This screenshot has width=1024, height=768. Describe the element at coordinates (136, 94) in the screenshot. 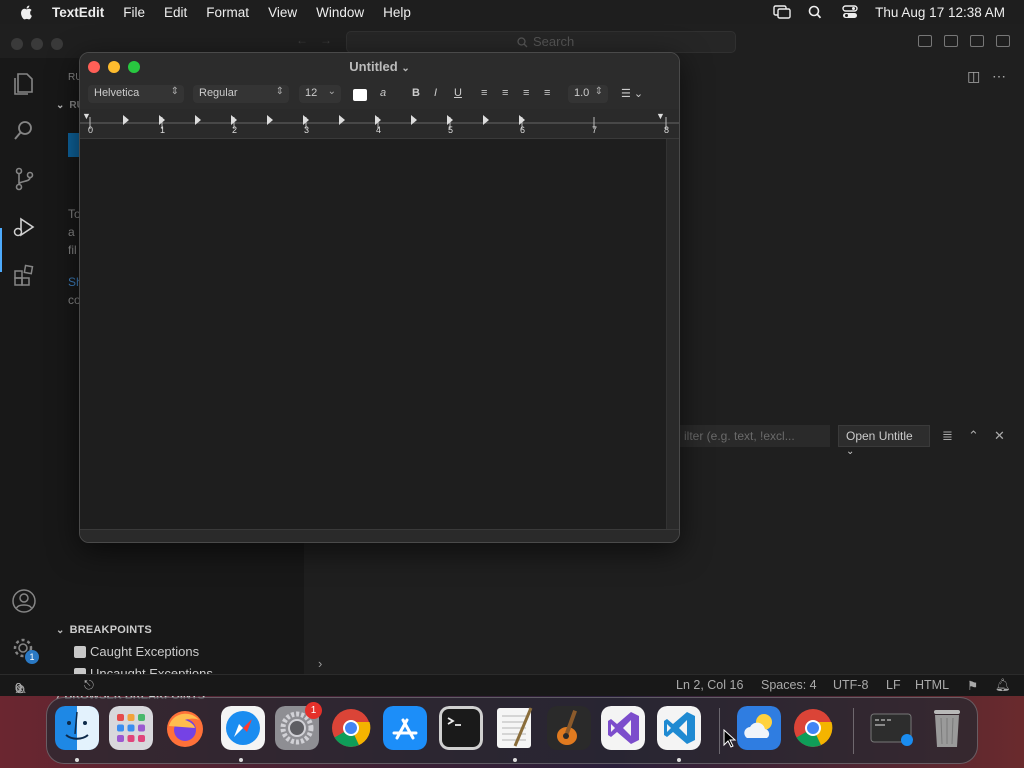

I see `font-family-popup: Helvetica ⇕` at that location.